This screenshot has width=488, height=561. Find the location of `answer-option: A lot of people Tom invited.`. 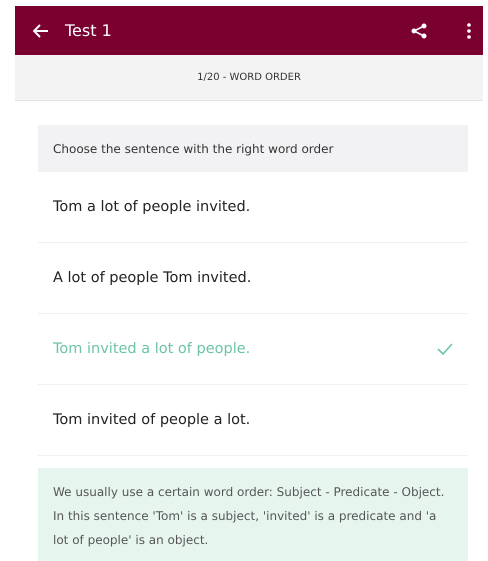

answer-option: A lot of people Tom invited. is located at coordinates (253, 278).